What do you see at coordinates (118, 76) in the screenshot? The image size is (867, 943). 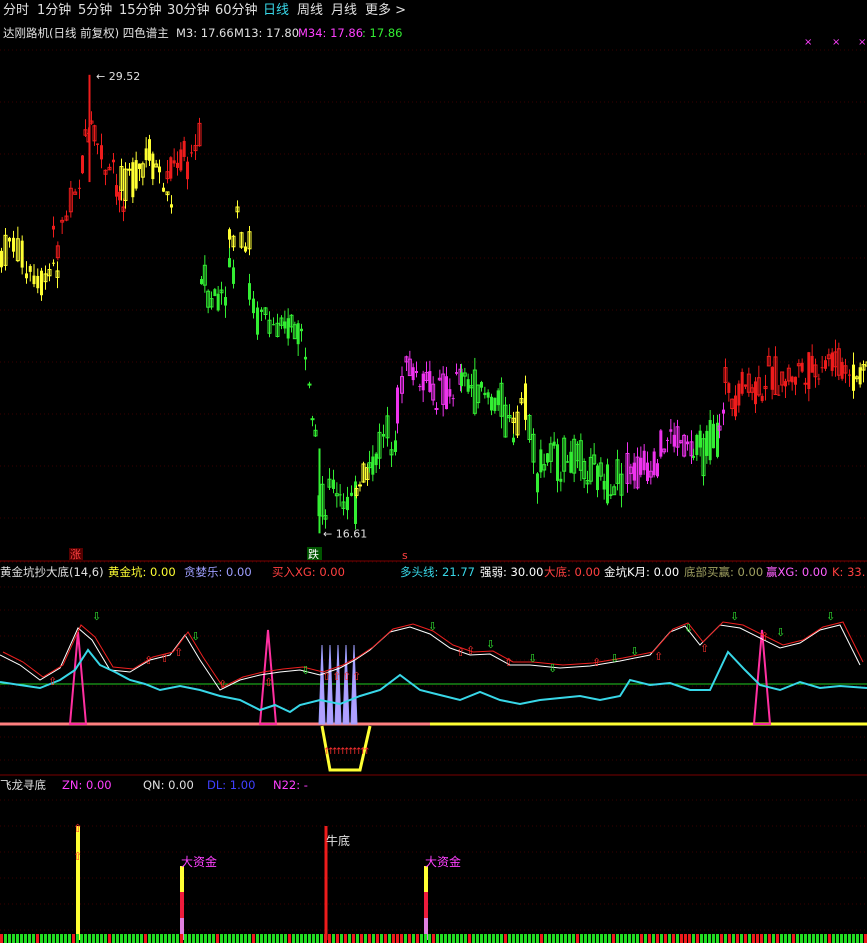 I see `high-label: ← 29.52` at bounding box center [118, 76].